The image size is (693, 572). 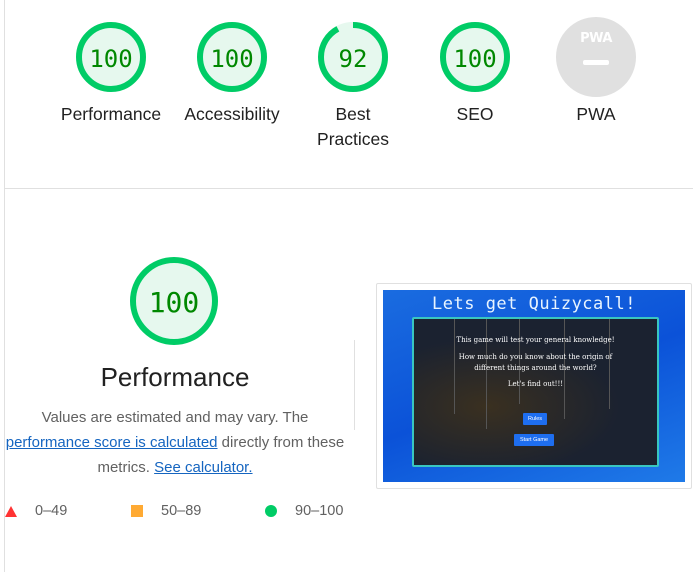 What do you see at coordinates (535, 419) in the screenshot?
I see `rules-button: Rules` at bounding box center [535, 419].